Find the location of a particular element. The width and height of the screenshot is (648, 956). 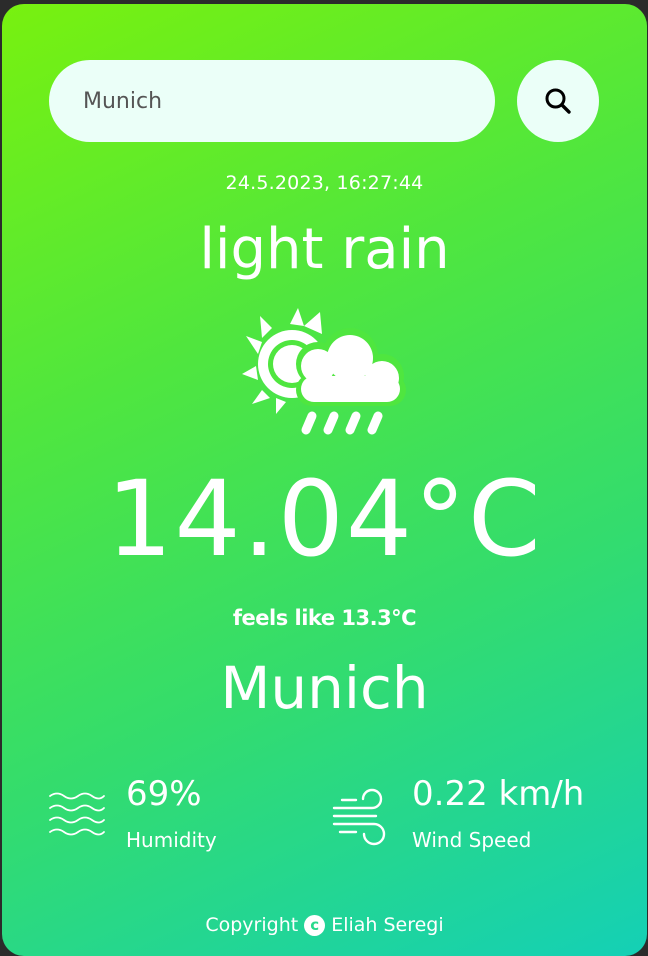

footer-copyright: Copyright c Eliah Seregi is located at coordinates (324, 925).